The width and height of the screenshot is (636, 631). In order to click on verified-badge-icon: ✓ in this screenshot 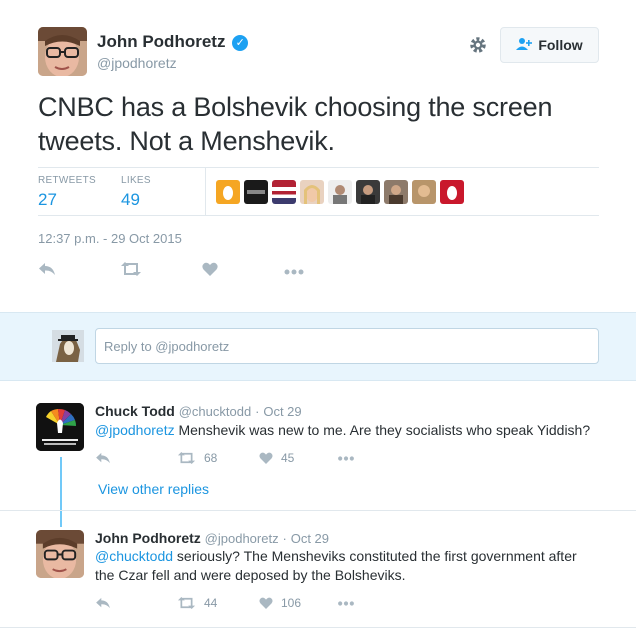, I will do `click(240, 43)`.